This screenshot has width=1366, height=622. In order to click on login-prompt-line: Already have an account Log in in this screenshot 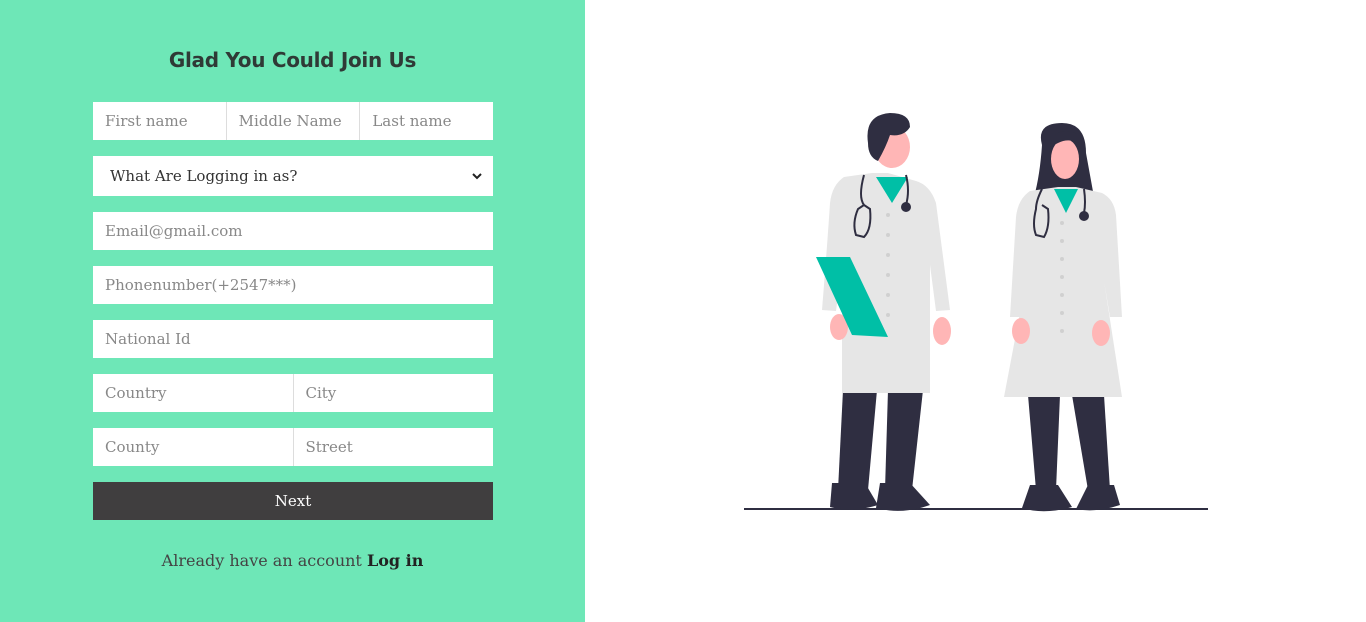, I will do `click(292, 560)`.